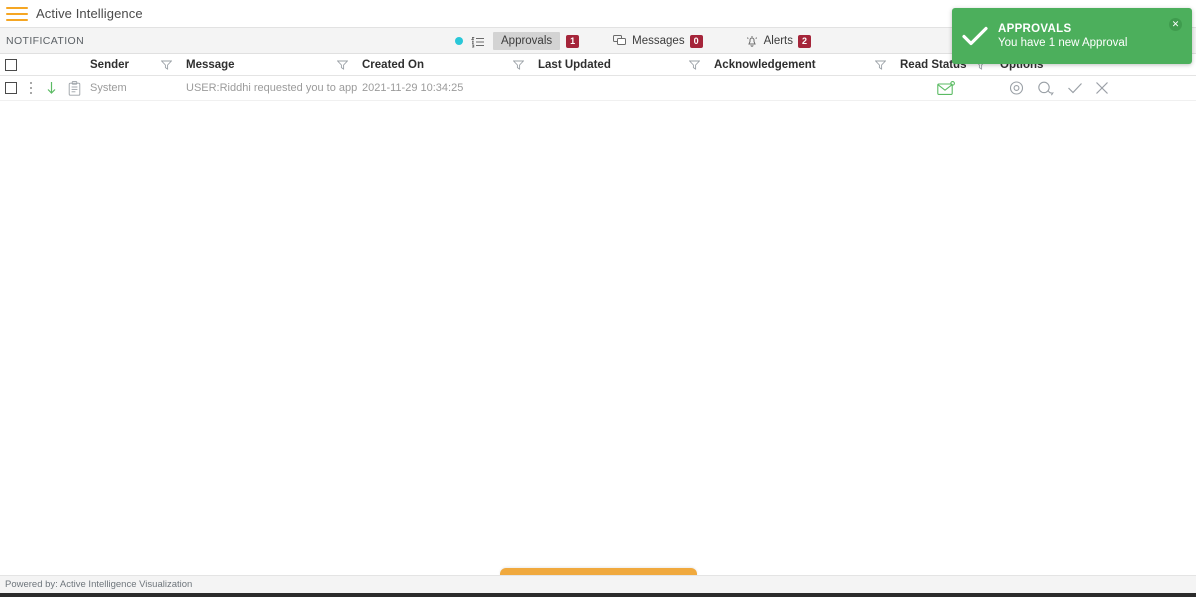 This screenshot has width=1196, height=597. I want to click on header-clip-col, so click(74, 64).